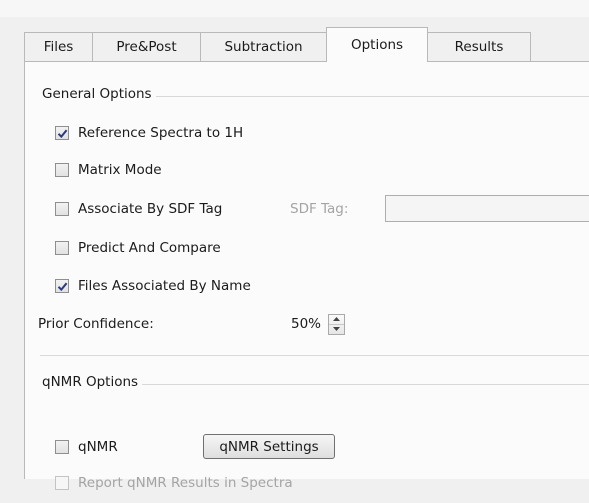  I want to click on tab-options-label: Options, so click(377, 45).